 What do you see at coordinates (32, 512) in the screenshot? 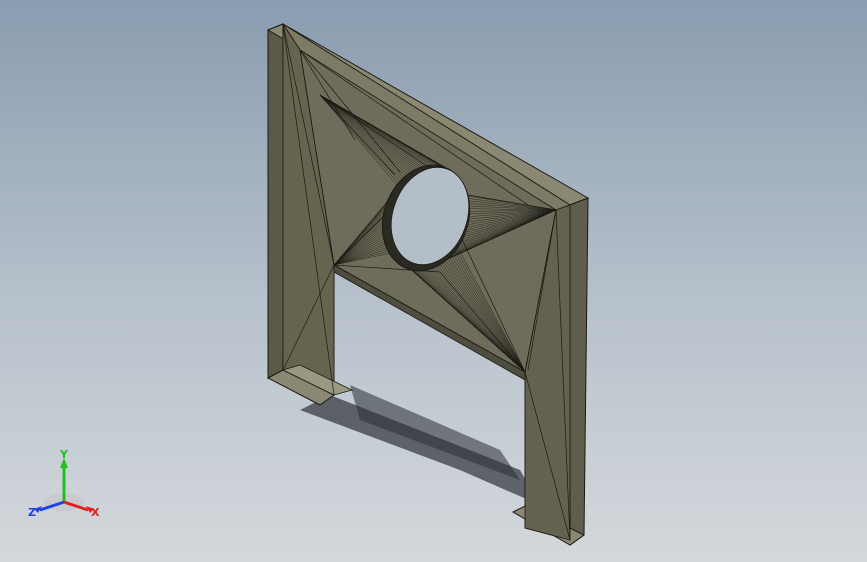
I see `z-axis-label: Z` at bounding box center [32, 512].